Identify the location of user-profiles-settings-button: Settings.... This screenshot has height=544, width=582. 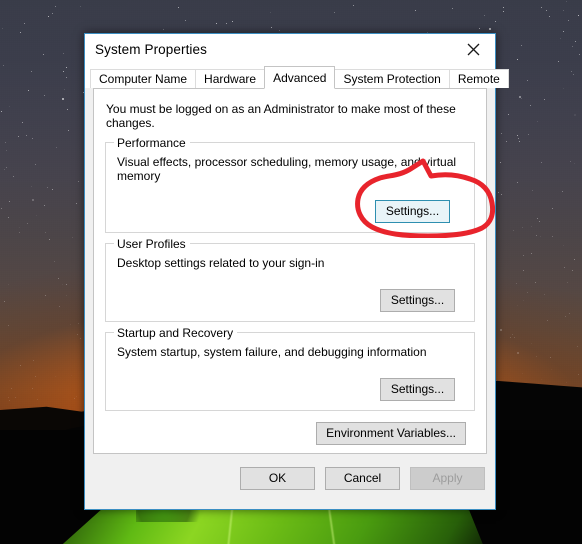
(417, 300).